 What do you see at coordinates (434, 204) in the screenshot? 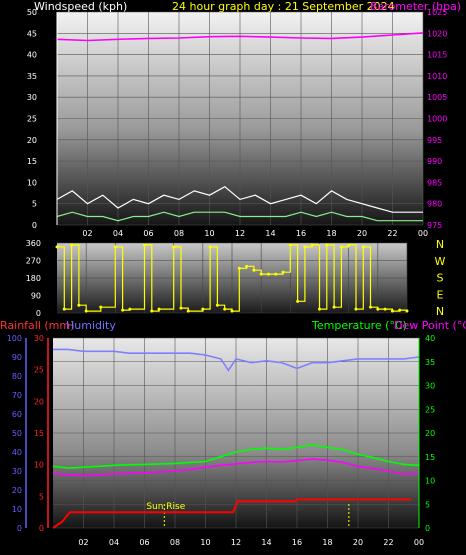
I see `baro-y-tick-label: 980` at bounding box center [434, 204].